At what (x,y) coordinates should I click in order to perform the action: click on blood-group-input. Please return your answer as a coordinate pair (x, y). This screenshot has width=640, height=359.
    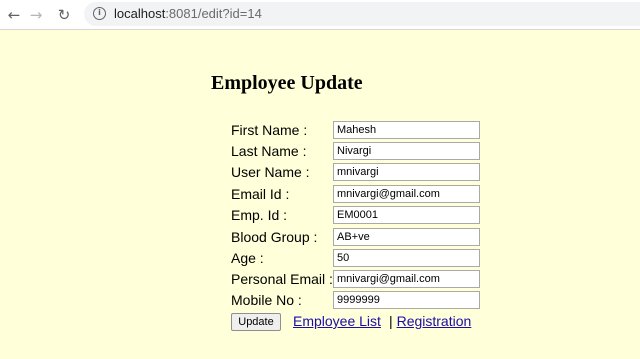
    Looking at the image, I should click on (406, 237).